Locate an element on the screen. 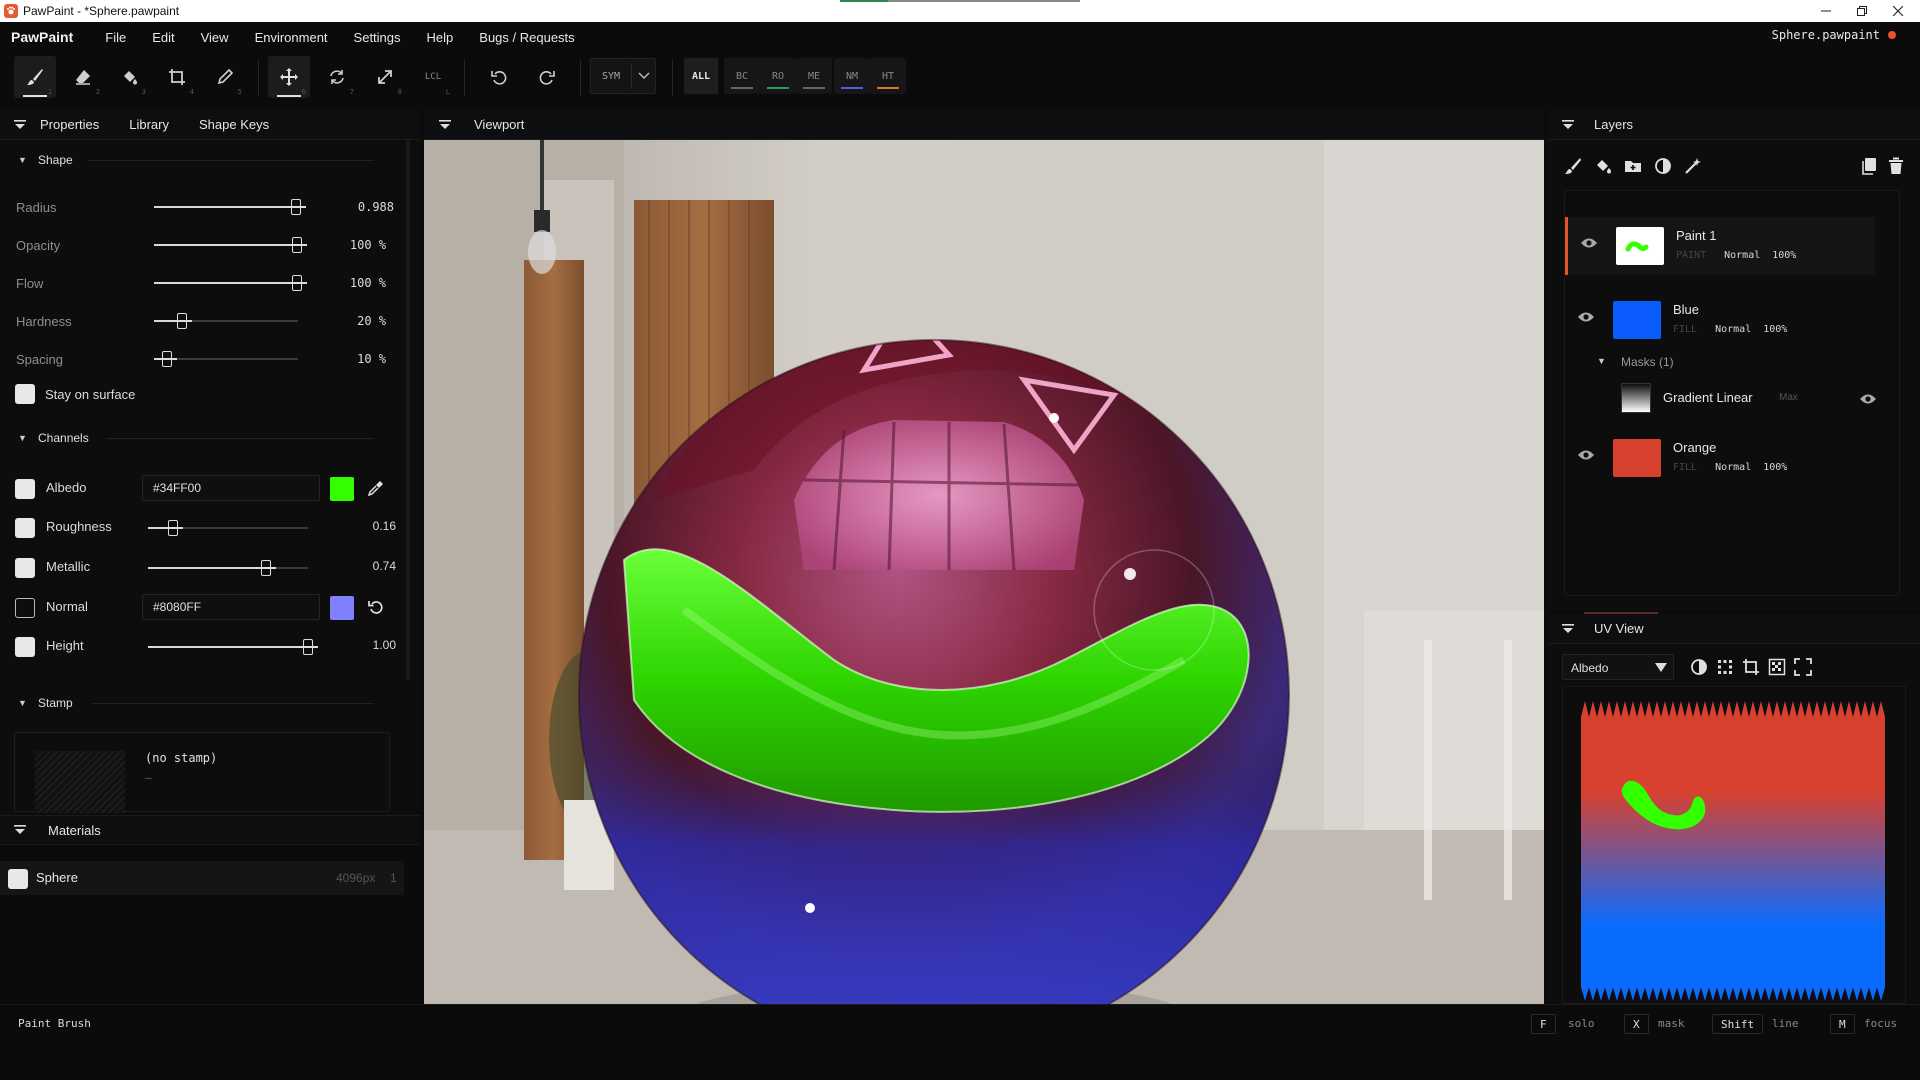 The height and width of the screenshot is (1080, 1920). layer-item-orange: Orange FILL Normal 100% is located at coordinates (1720, 458).